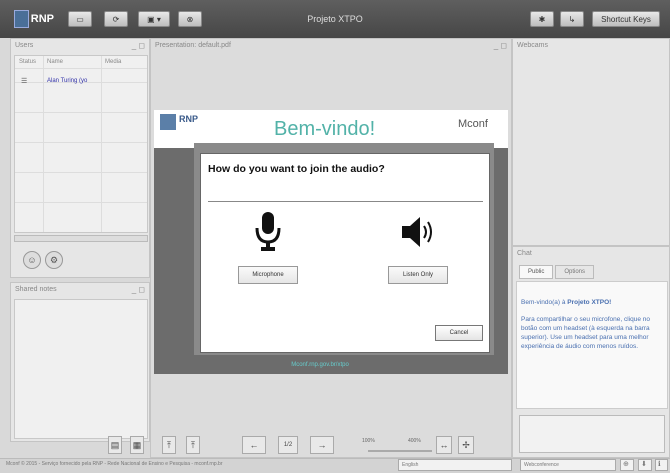  I want to click on logout-icon: ↳, so click(572, 19).